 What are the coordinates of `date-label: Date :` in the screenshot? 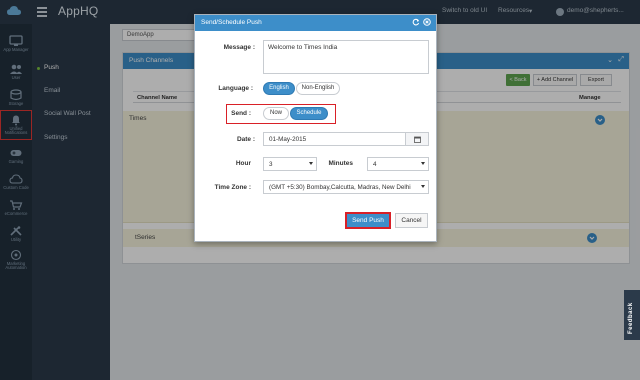 It's located at (245, 139).